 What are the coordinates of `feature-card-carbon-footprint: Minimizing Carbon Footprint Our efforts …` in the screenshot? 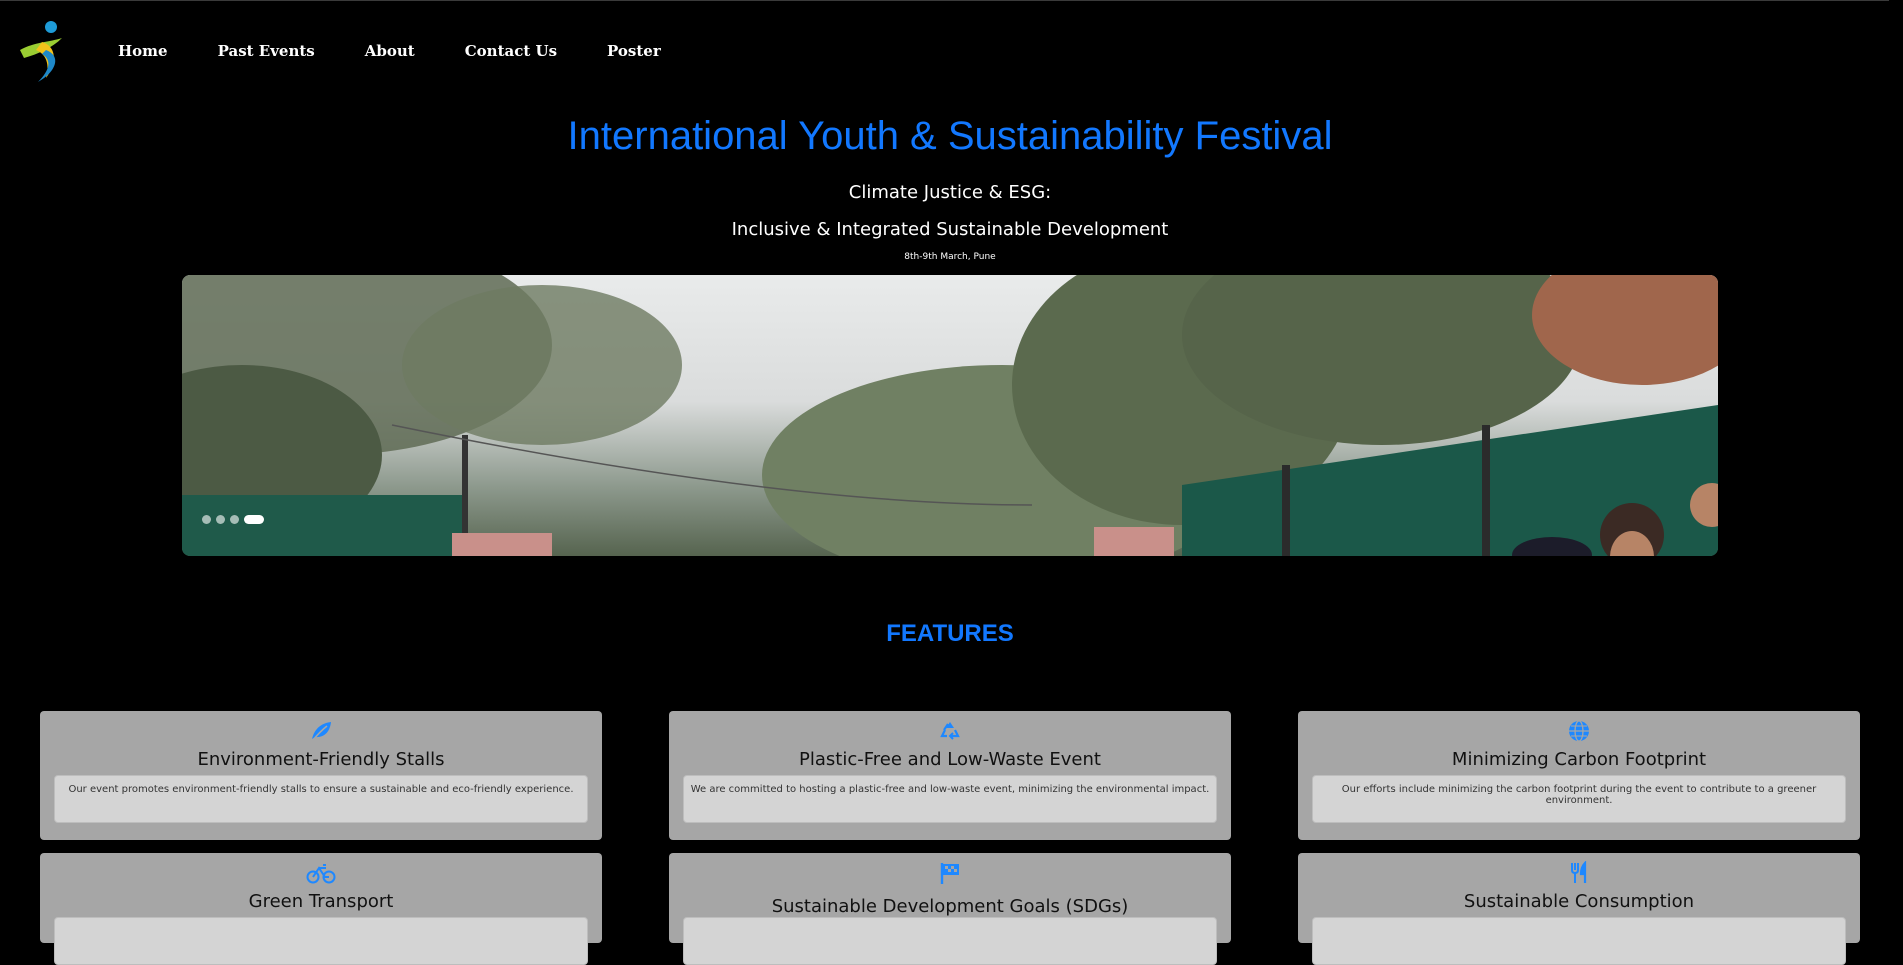 It's located at (1579, 775).